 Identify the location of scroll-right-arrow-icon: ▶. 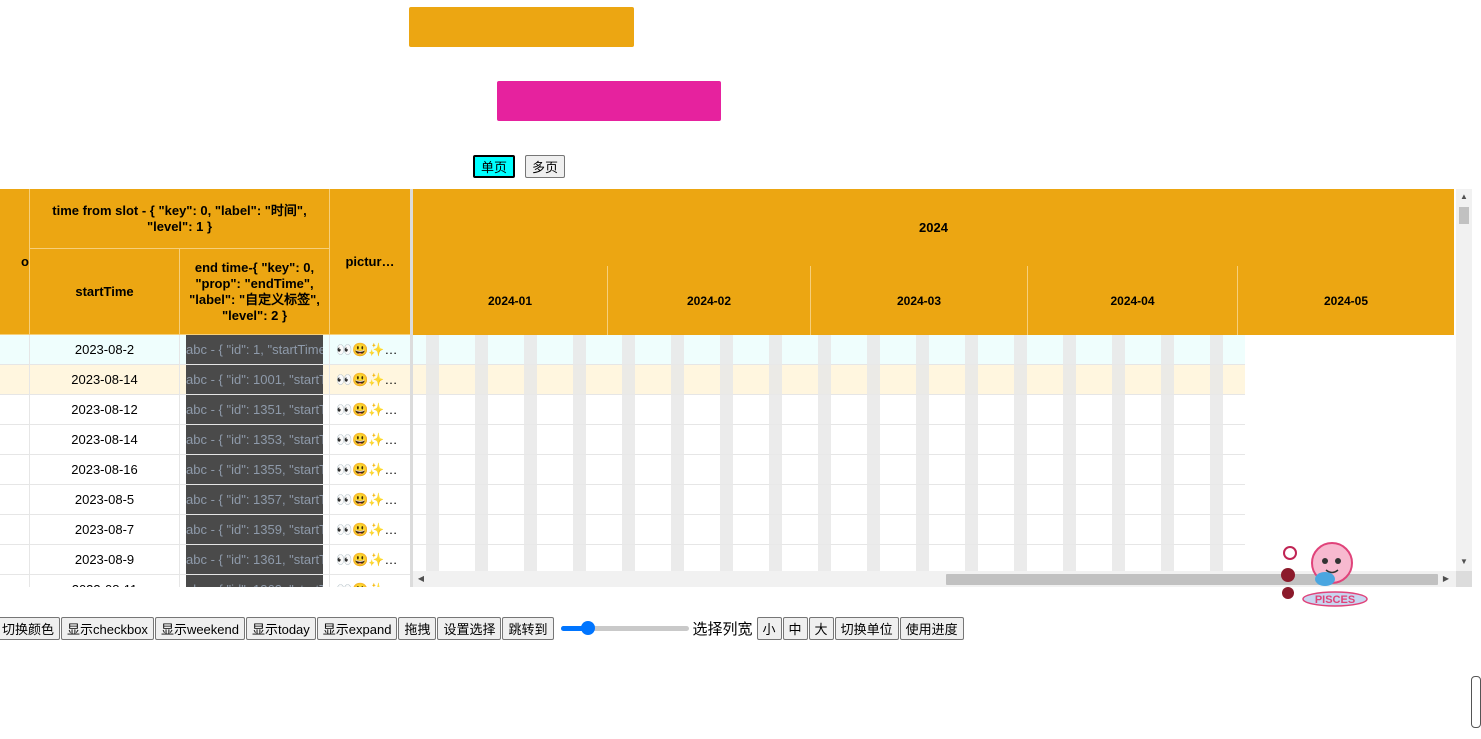
(1446, 579).